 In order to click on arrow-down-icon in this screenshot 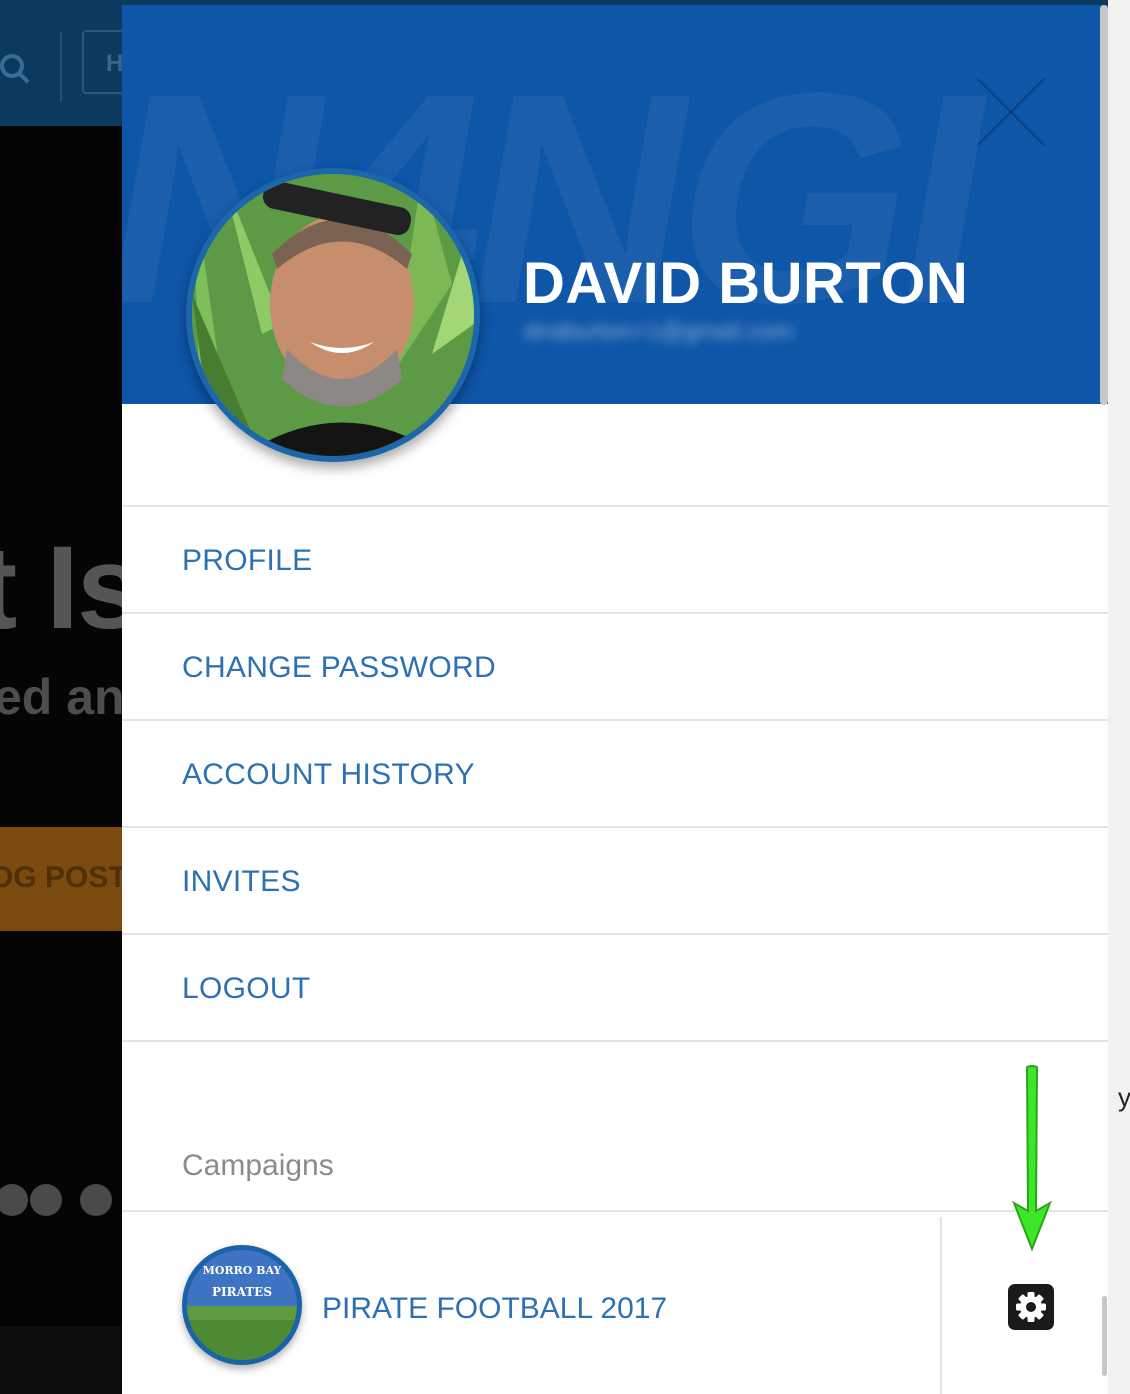, I will do `click(1032, 1158)`.